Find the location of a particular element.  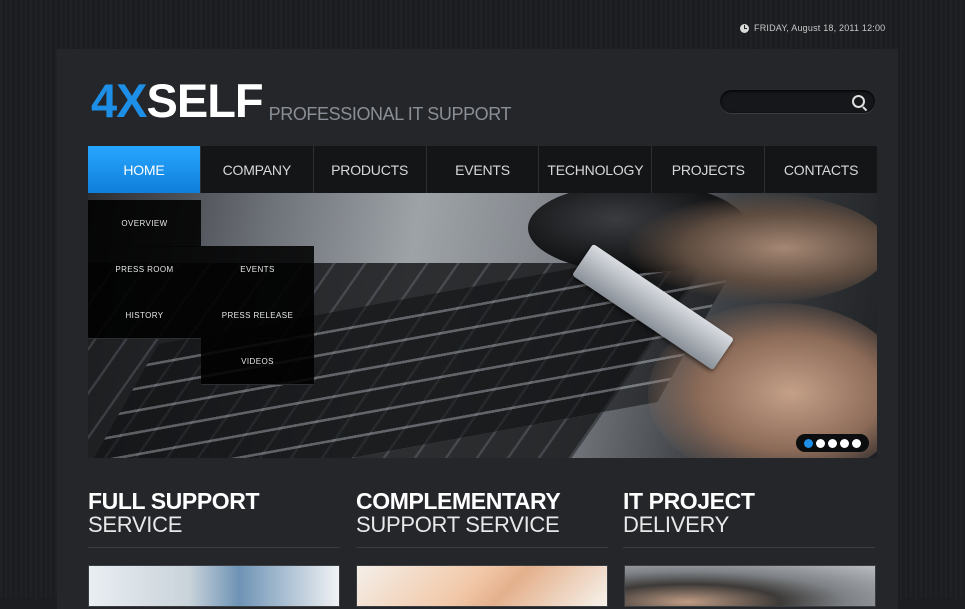

column-title: COMPLEMENTARY is located at coordinates (482, 501).